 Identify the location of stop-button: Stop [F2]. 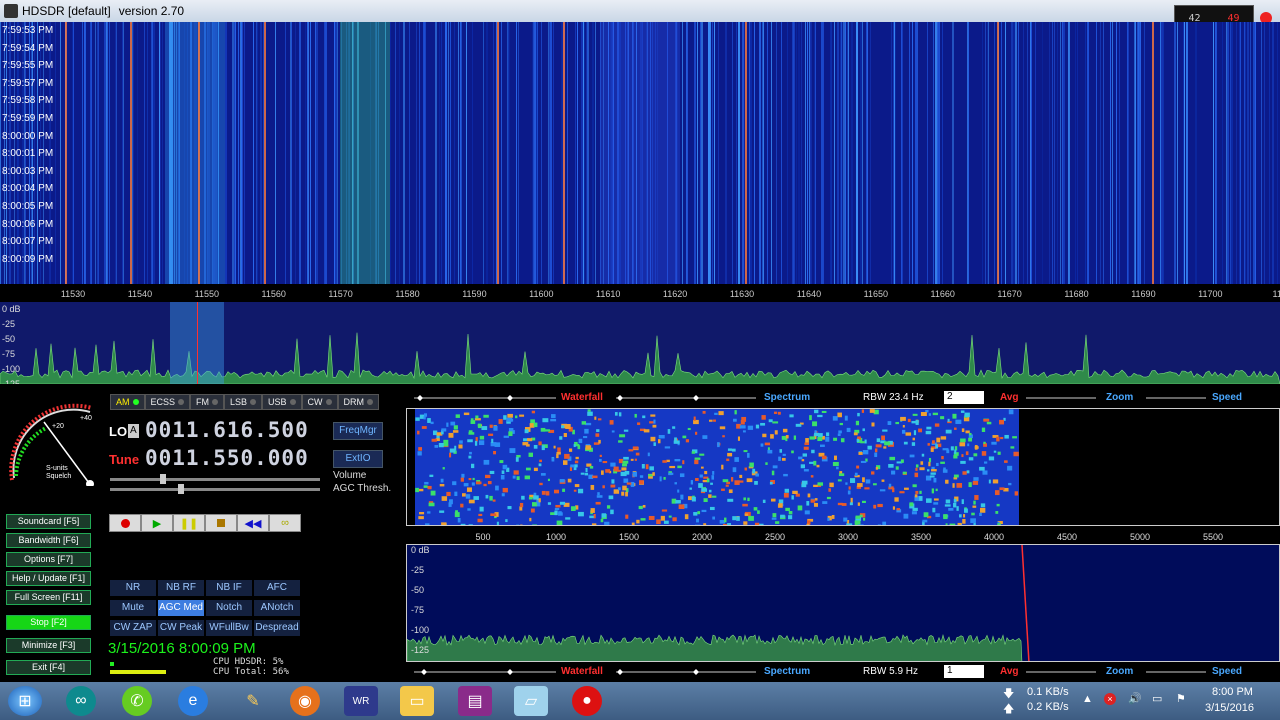
(48, 622).